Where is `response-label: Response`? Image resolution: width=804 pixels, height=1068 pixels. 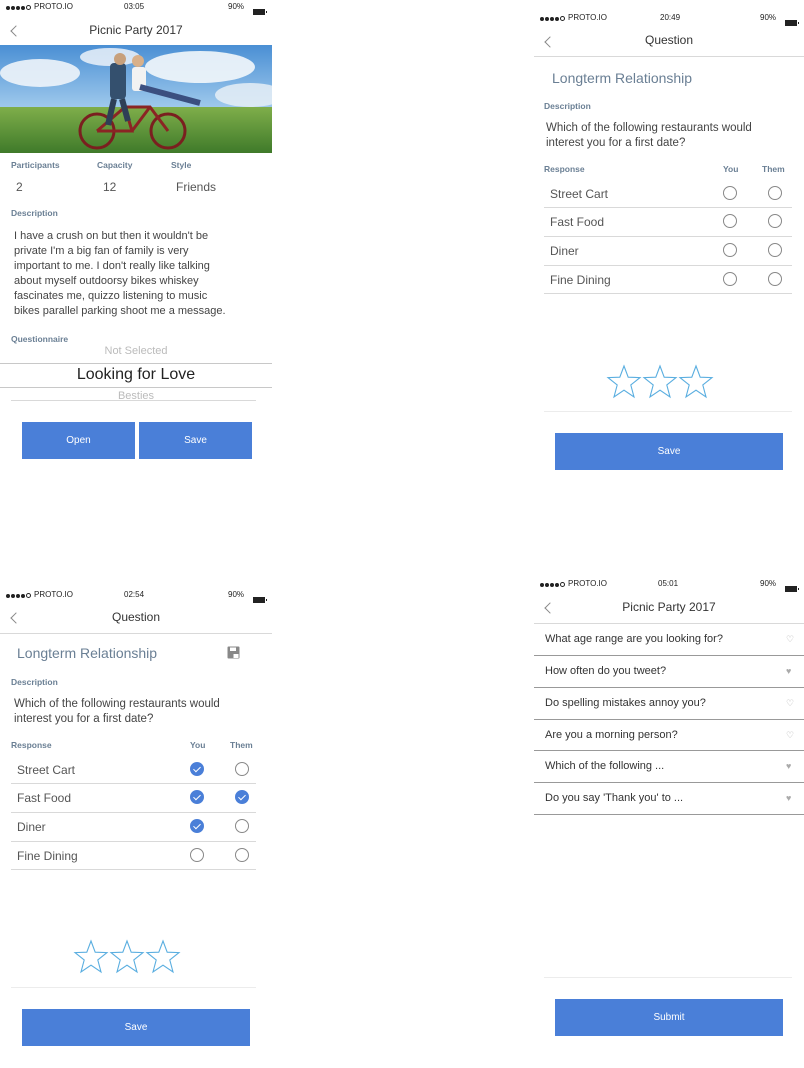
response-label: Response is located at coordinates (31, 745).